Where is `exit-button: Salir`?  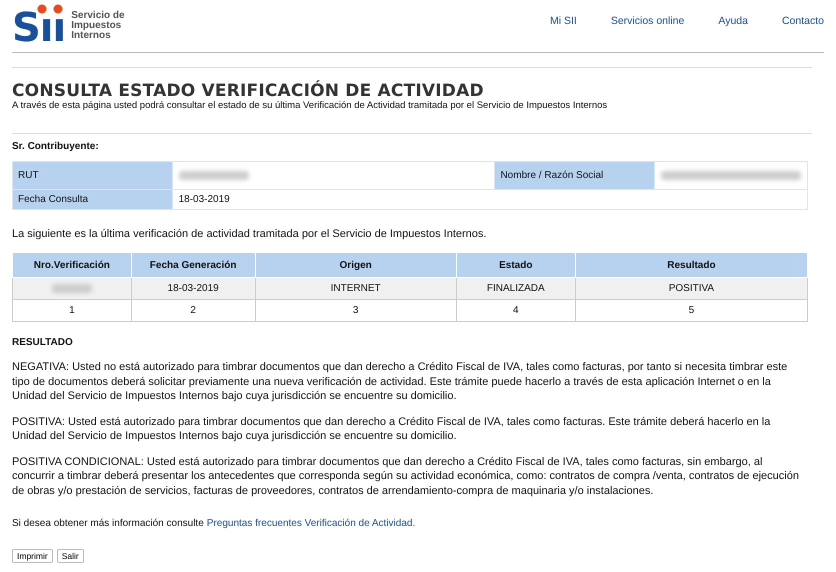
exit-button: Salir is located at coordinates (70, 556).